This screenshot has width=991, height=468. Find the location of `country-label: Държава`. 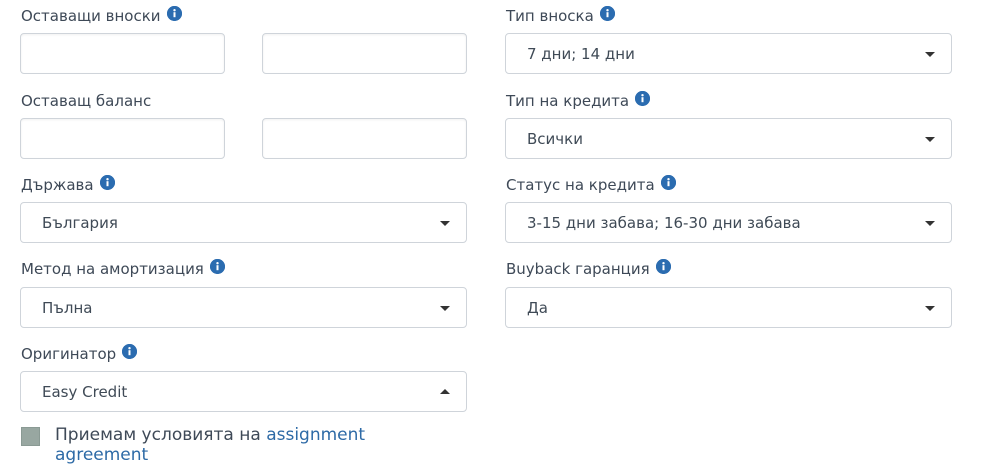

country-label: Държава is located at coordinates (68, 184).